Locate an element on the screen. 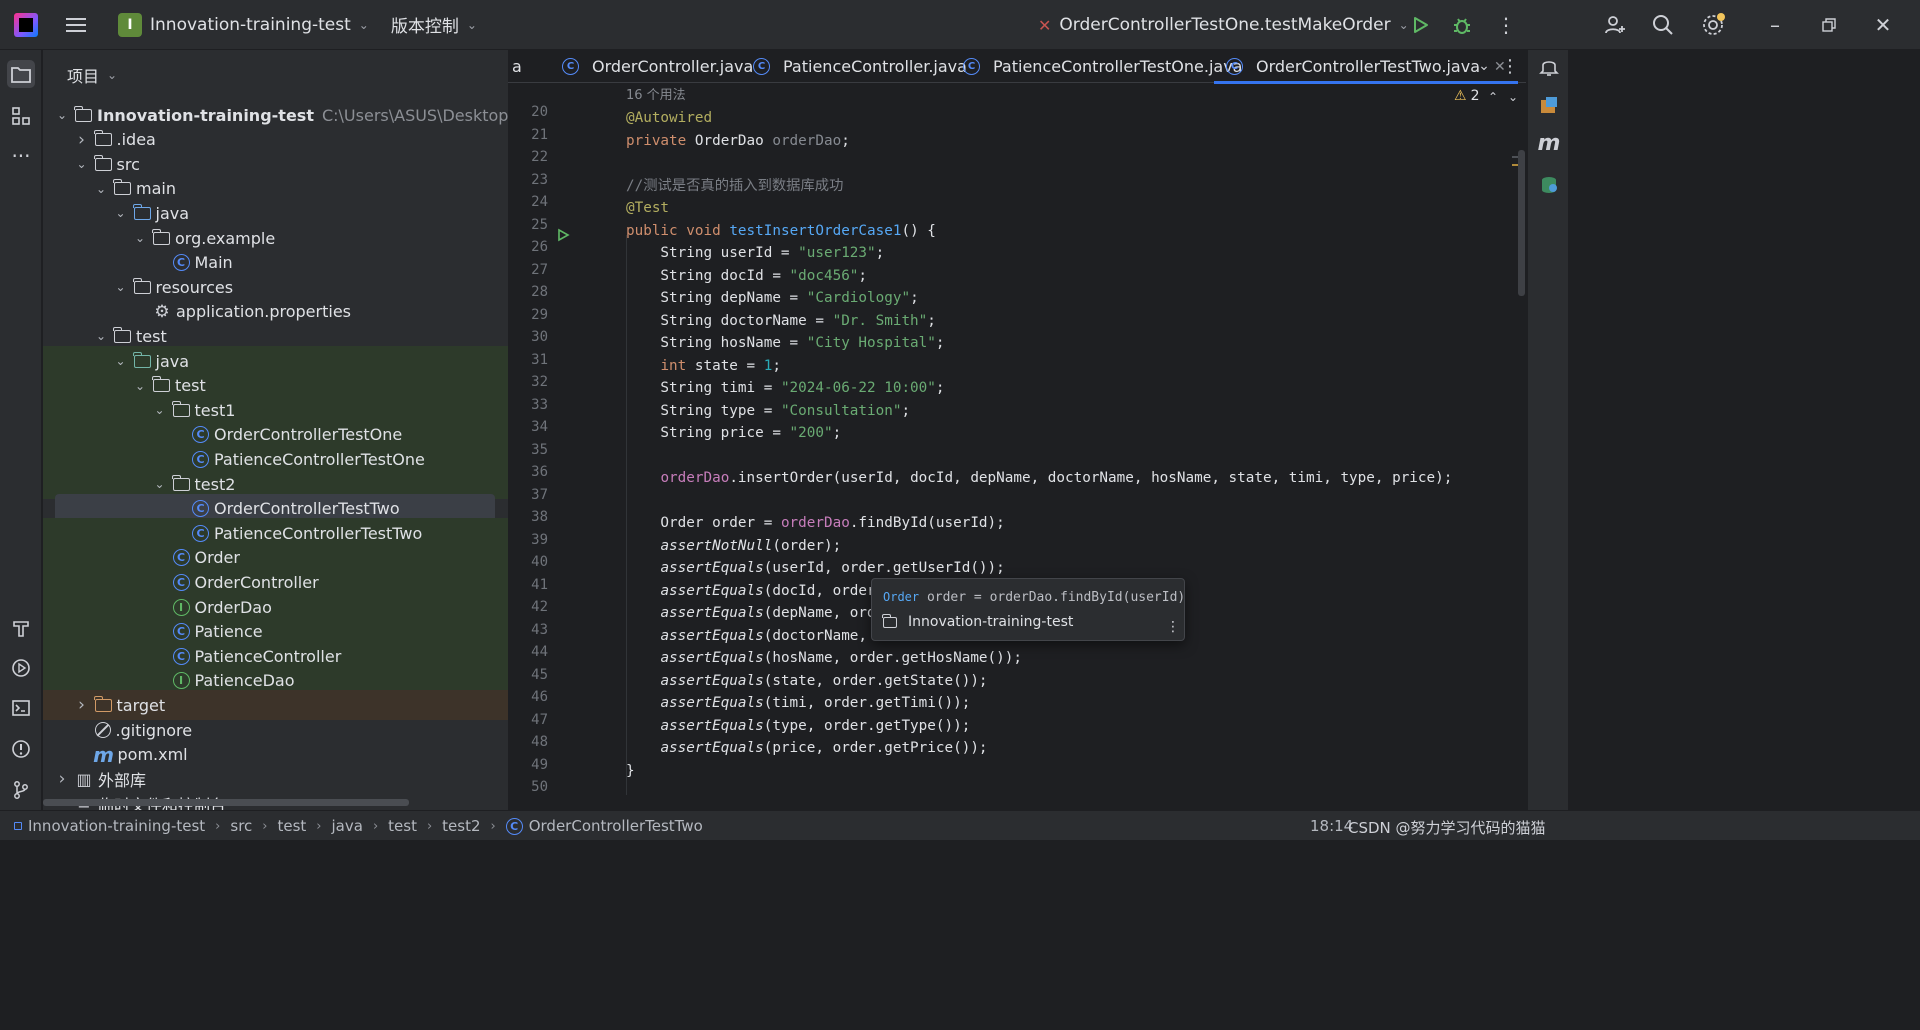 The height and width of the screenshot is (1030, 1920). code-line: String doctorName = "Dr. Smith"; is located at coordinates (780, 321).